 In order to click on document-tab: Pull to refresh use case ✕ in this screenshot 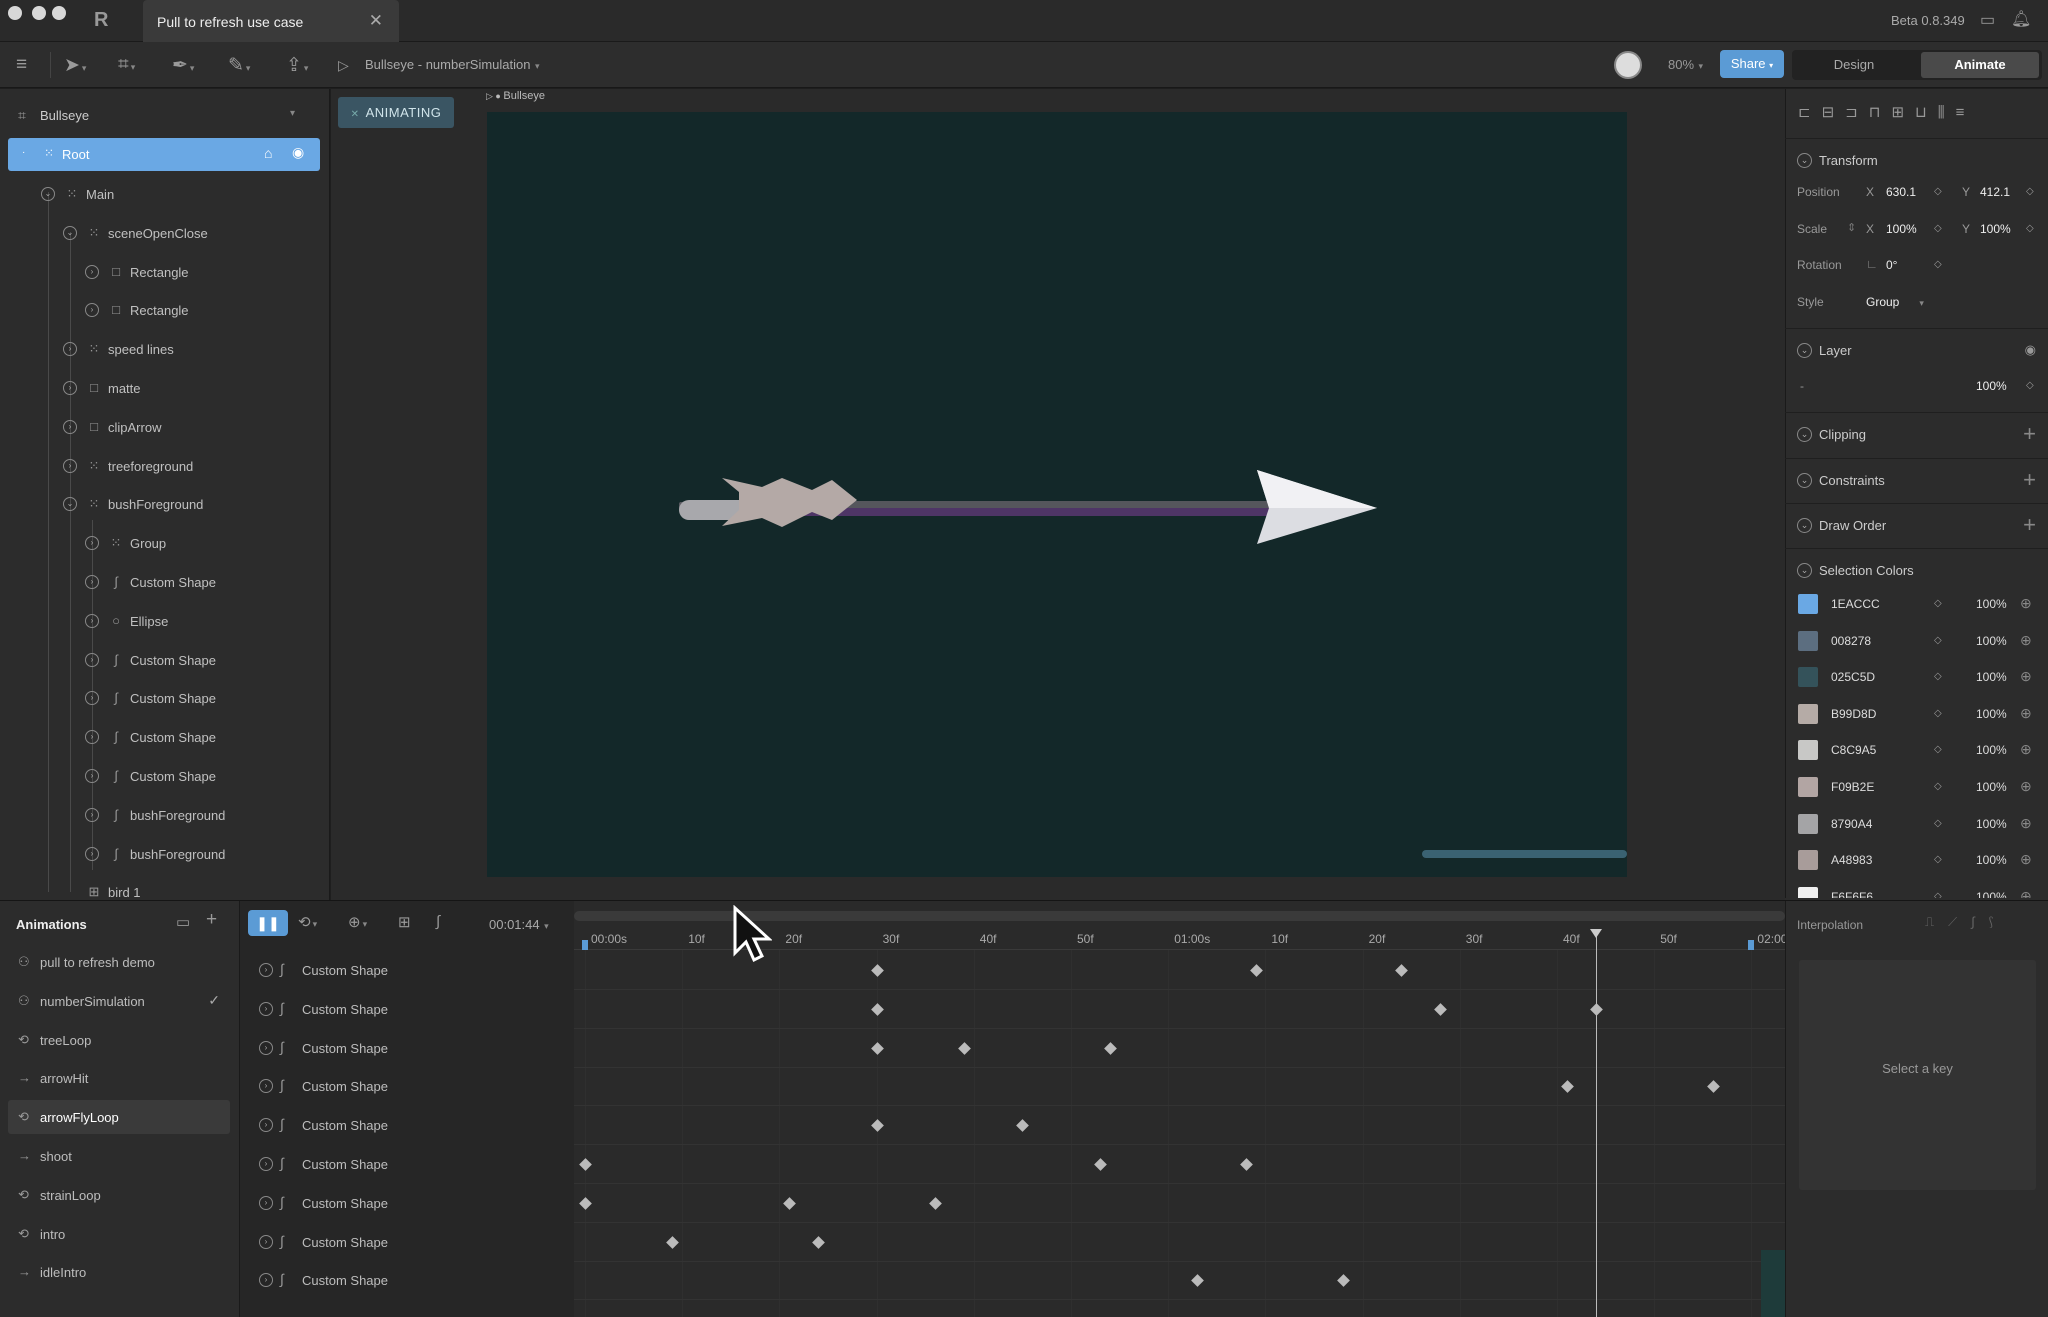, I will do `click(271, 21)`.